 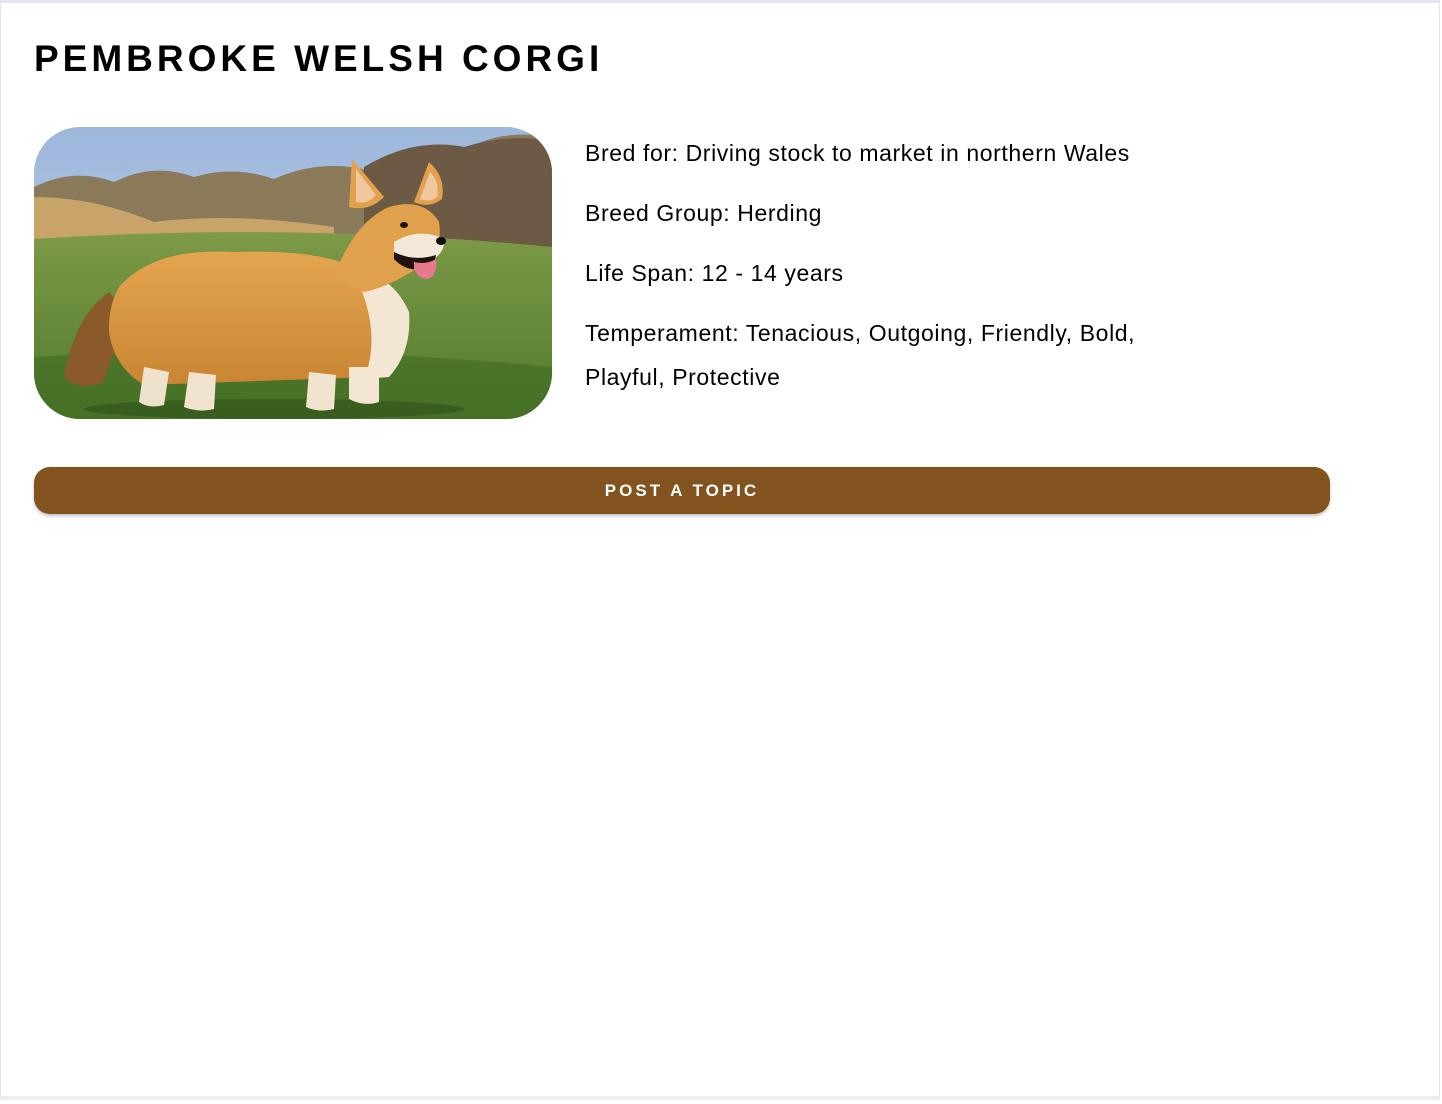 I want to click on breed-title: PEMBROKE WELSH CORGI, so click(x=319, y=58).